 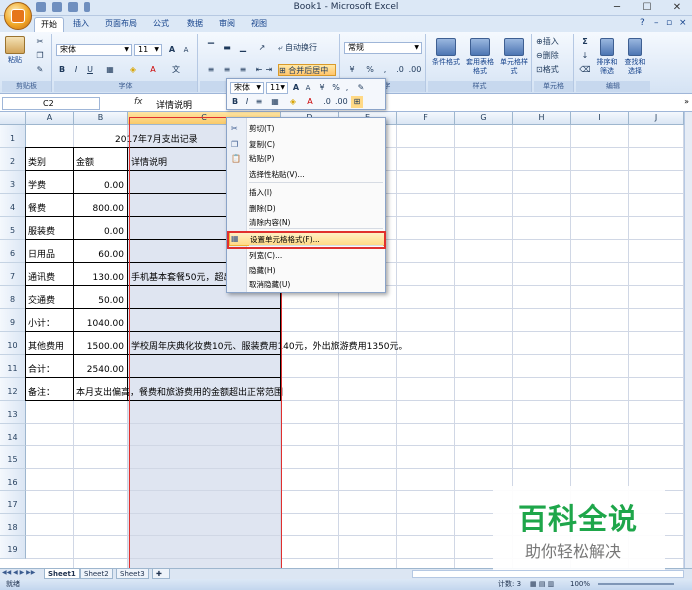 I want to click on context-menu-item: 粘贴(P), so click(x=316, y=159).